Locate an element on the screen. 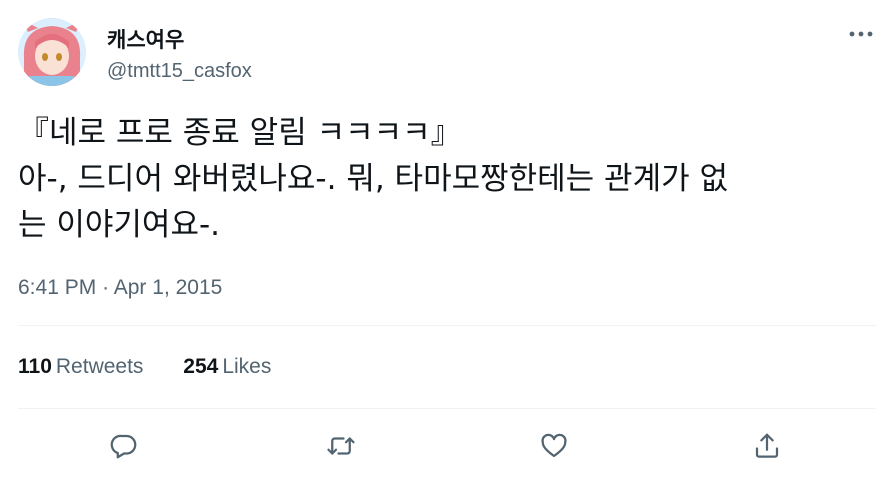 The width and height of the screenshot is (894, 499). share-button is located at coordinates (767, 446).